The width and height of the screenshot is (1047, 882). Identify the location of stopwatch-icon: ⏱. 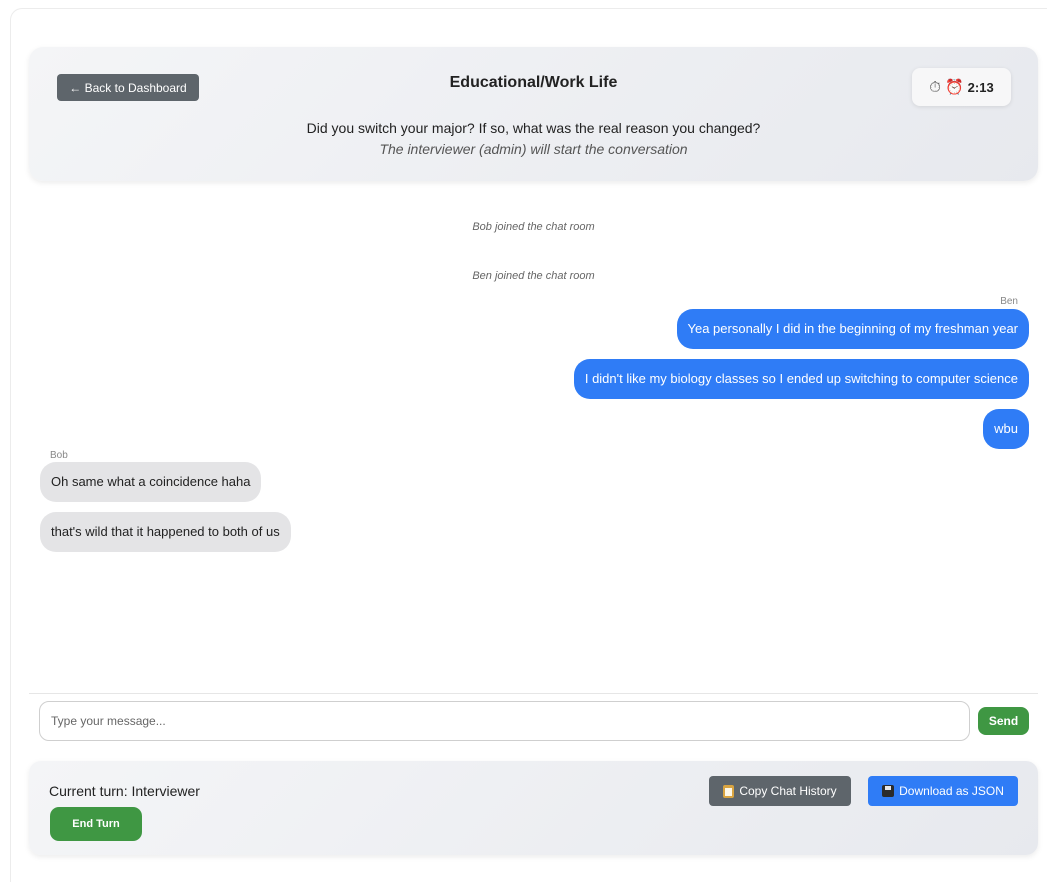
(935, 87).